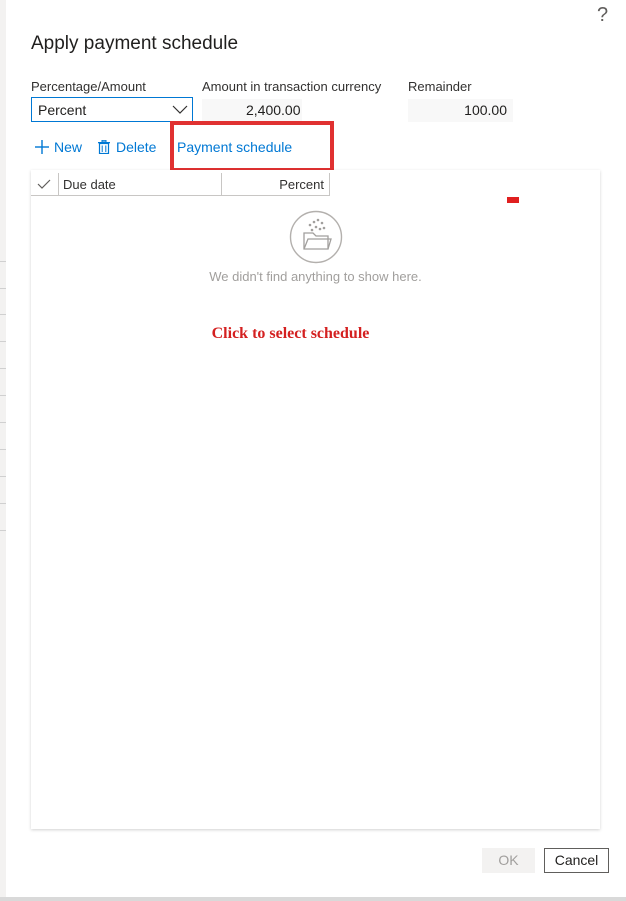  Describe the element at coordinates (576, 860) in the screenshot. I see `cancel-button: Cancel` at that location.